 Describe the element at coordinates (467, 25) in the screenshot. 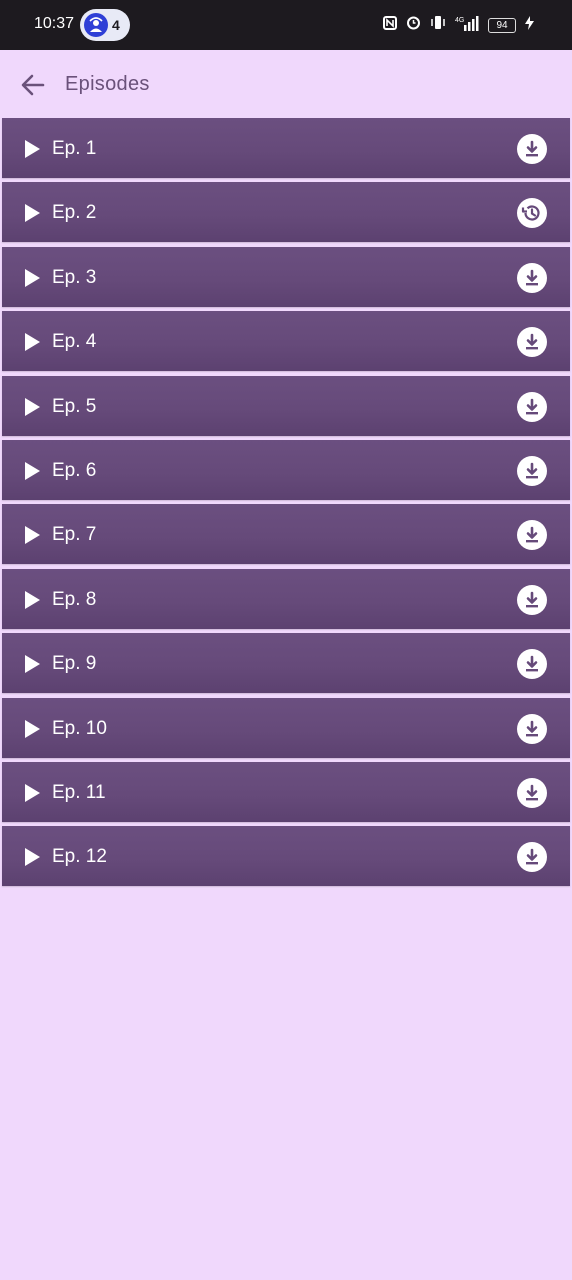

I see `signal-icon: 4G` at that location.